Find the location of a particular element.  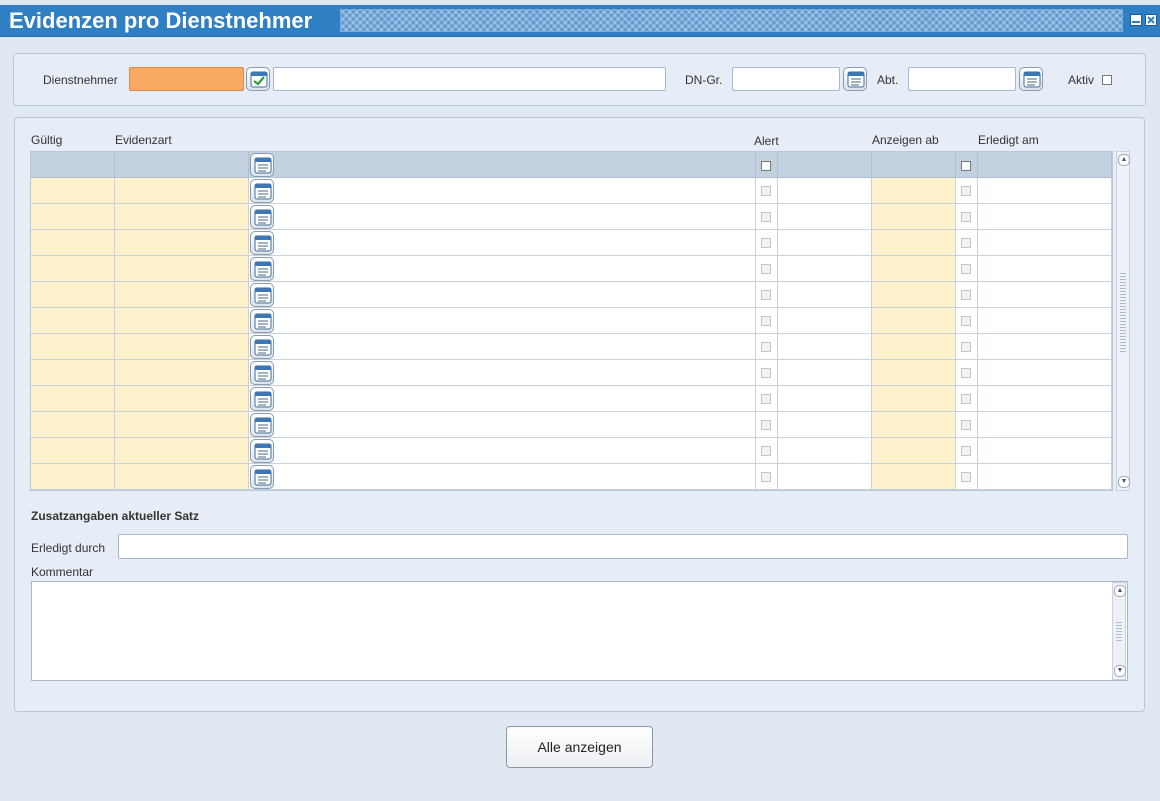

dn-gr-field is located at coordinates (786, 79).